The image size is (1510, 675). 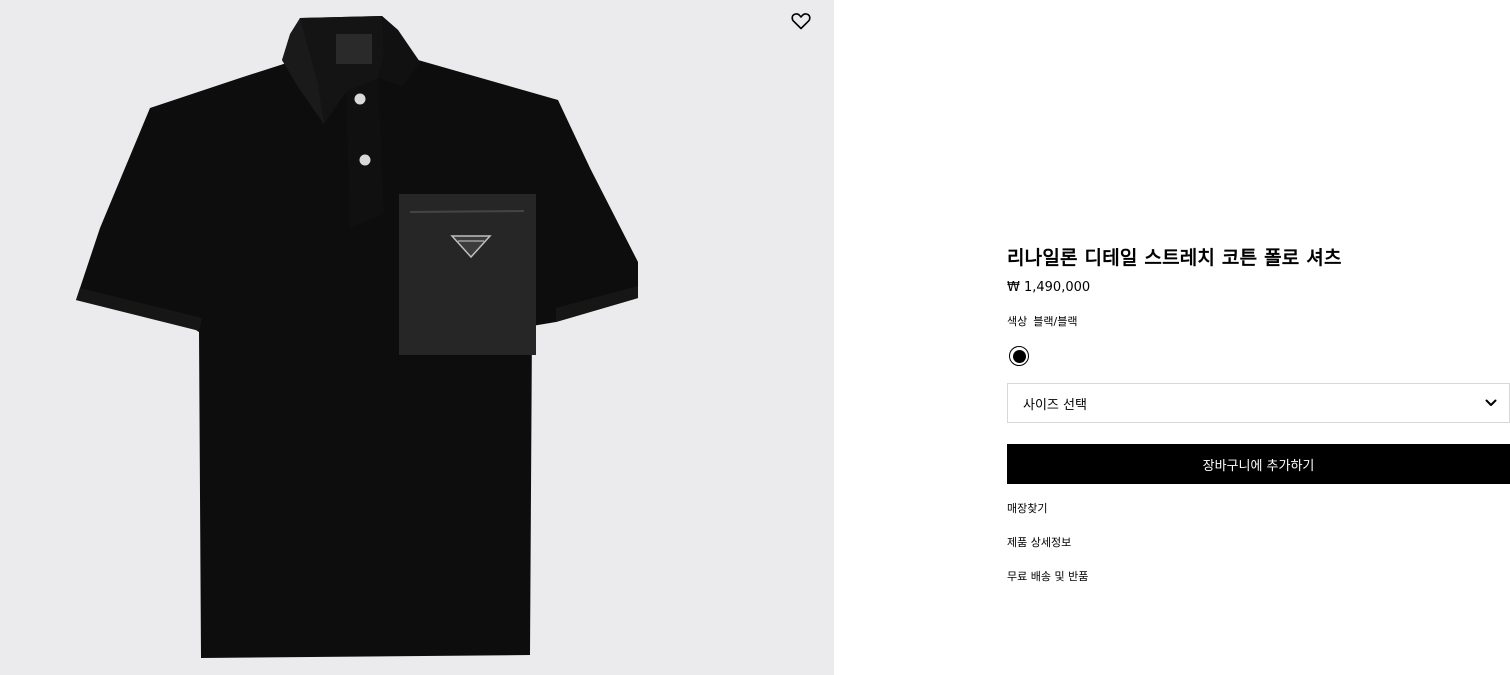 What do you see at coordinates (1258, 577) in the screenshot?
I see `shipping-returns-link: 무료 배송 및 반품` at bounding box center [1258, 577].